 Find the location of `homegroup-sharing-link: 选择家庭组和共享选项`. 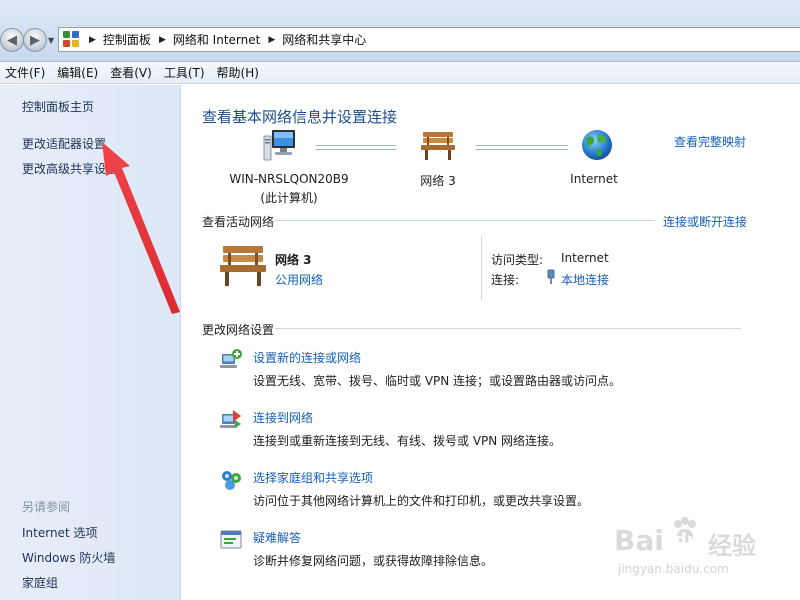

homegroup-sharing-link: 选择家庭组和共享选项 is located at coordinates (313, 477).